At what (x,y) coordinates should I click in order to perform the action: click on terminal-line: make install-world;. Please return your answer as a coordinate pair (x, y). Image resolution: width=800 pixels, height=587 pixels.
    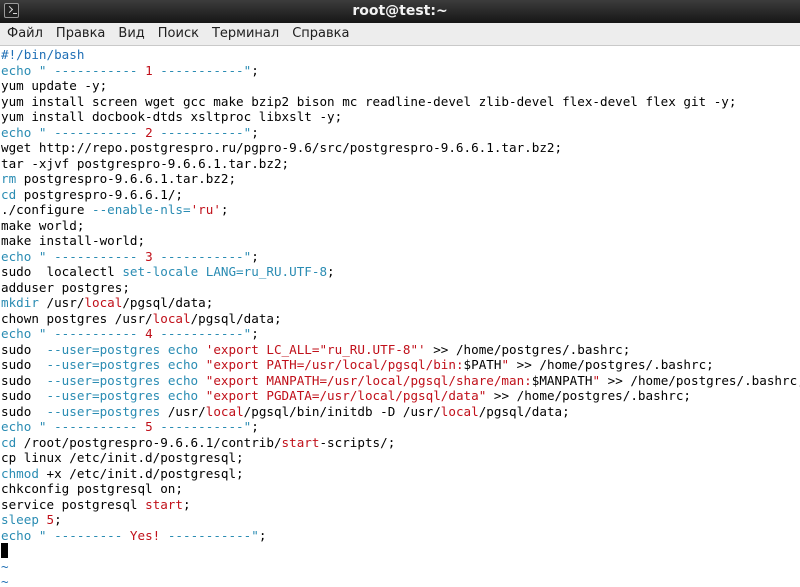
    Looking at the image, I should click on (73, 241).